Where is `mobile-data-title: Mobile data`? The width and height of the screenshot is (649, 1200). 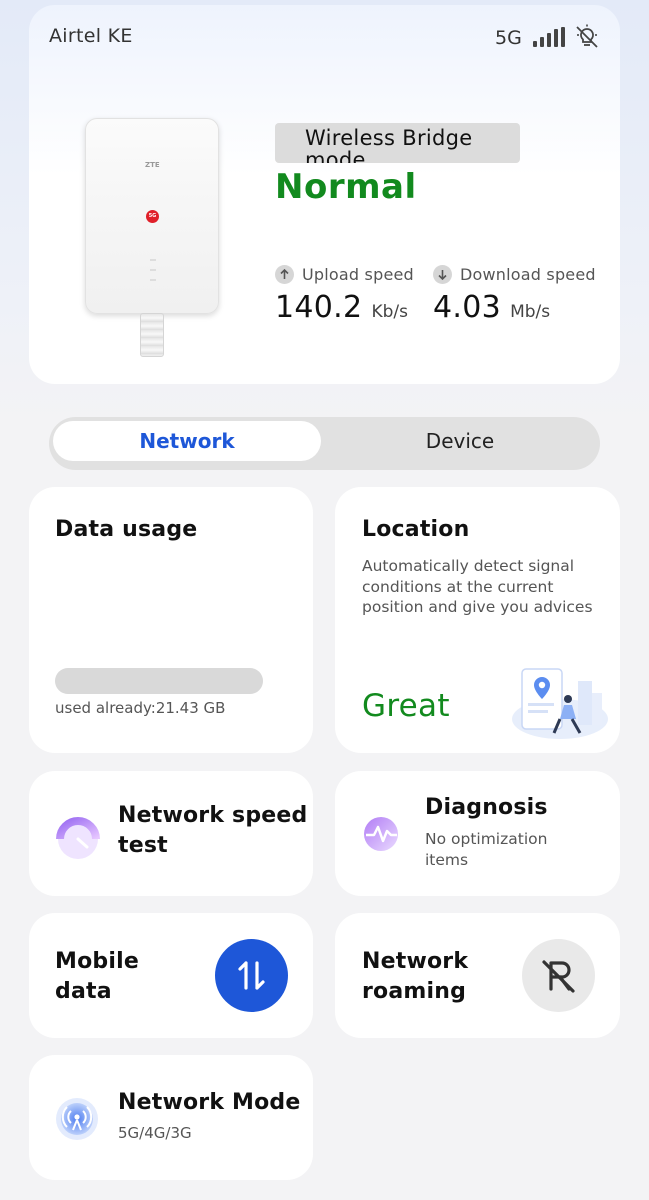
mobile-data-title: Mobile data is located at coordinates (97, 976).